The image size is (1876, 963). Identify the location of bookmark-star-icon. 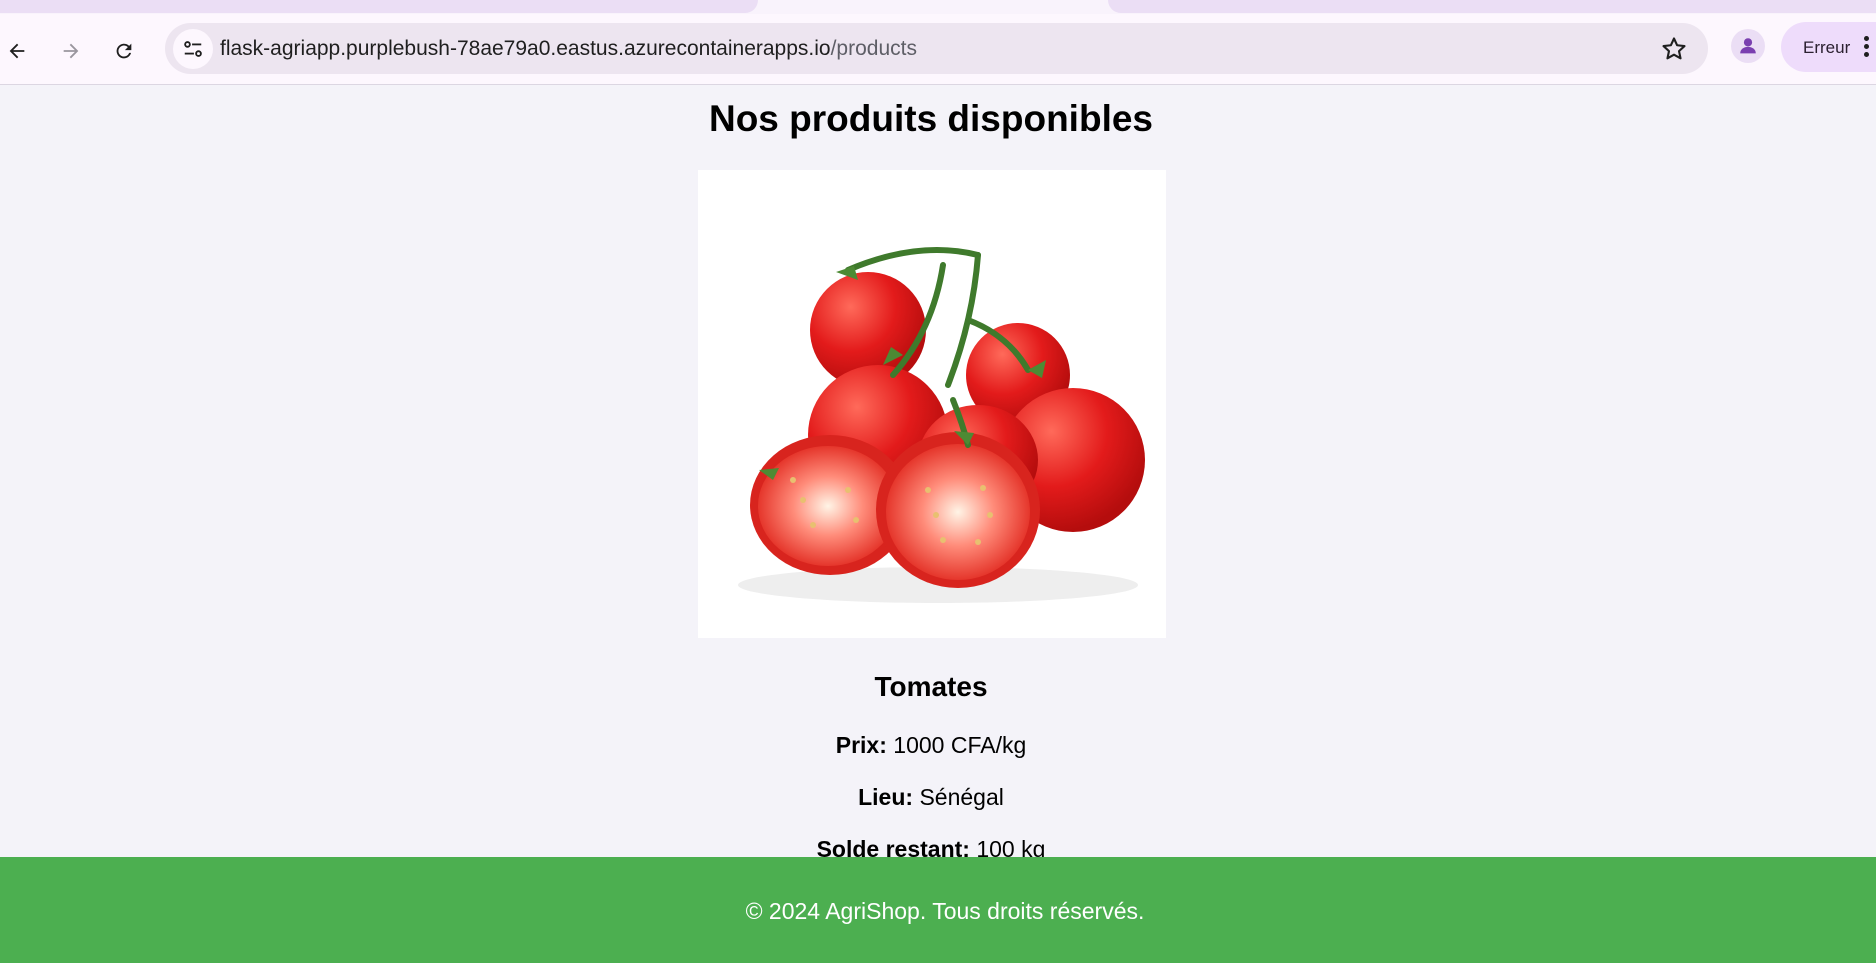
(1674, 49).